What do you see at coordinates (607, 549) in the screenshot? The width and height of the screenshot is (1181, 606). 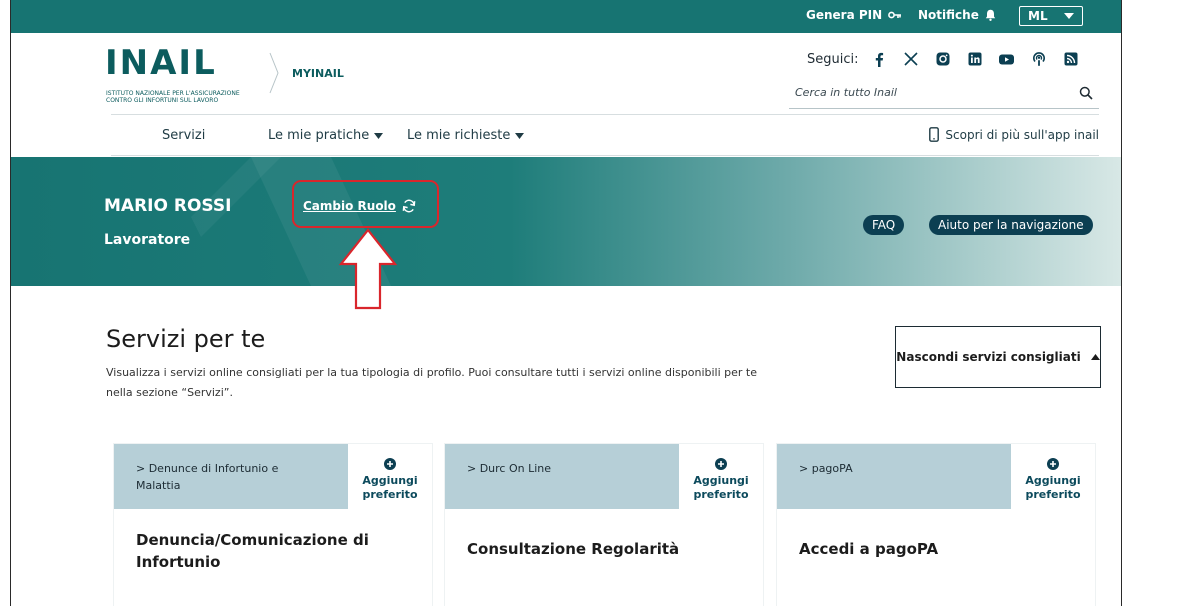 I see `card-title: Consultazione Regolarità` at bounding box center [607, 549].